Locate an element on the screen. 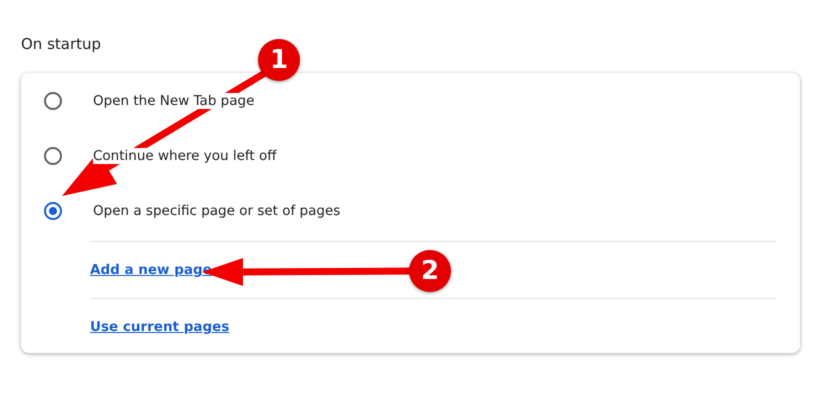  option-label: Open a specific page or set of pages is located at coordinates (216, 210).